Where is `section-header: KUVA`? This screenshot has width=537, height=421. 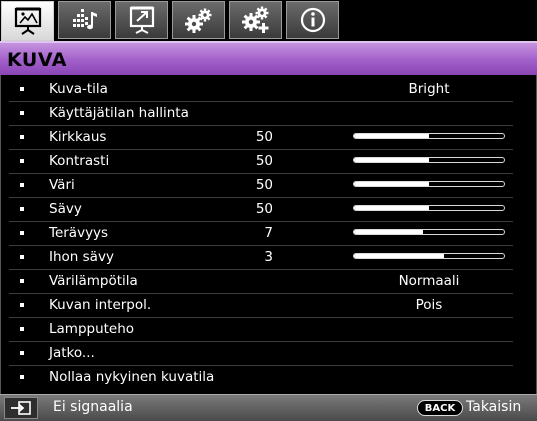
section-header: KUVA is located at coordinates (268, 58).